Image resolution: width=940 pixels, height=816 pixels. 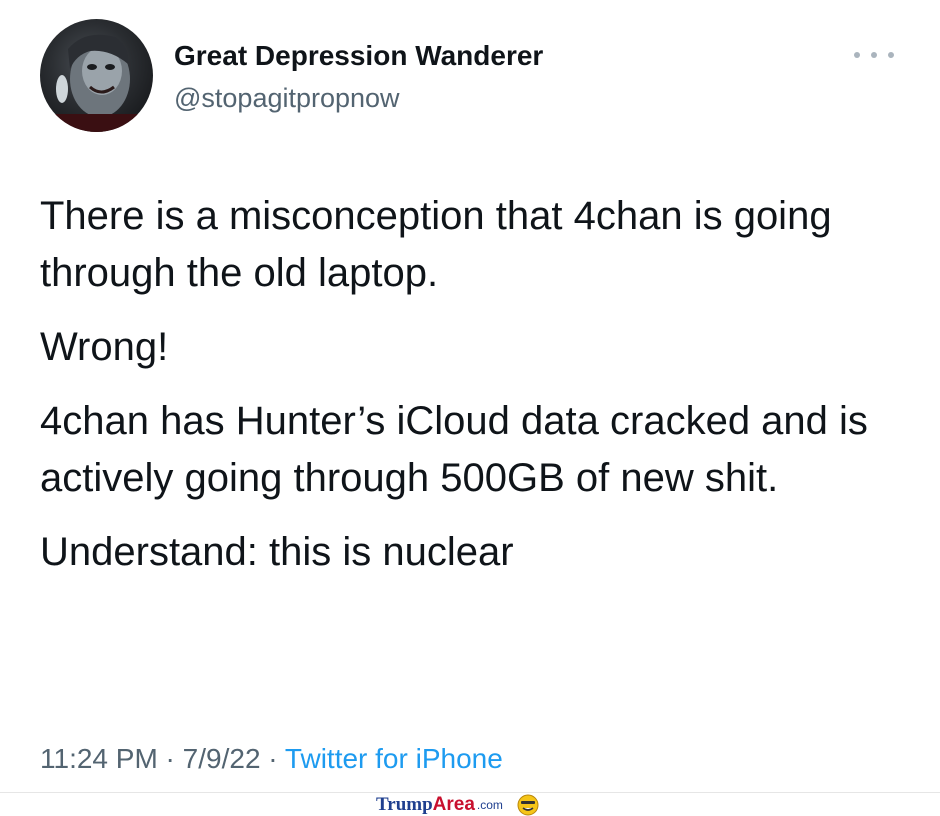 What do you see at coordinates (453, 804) in the screenshot?
I see `watermark-text-area: Area` at bounding box center [453, 804].